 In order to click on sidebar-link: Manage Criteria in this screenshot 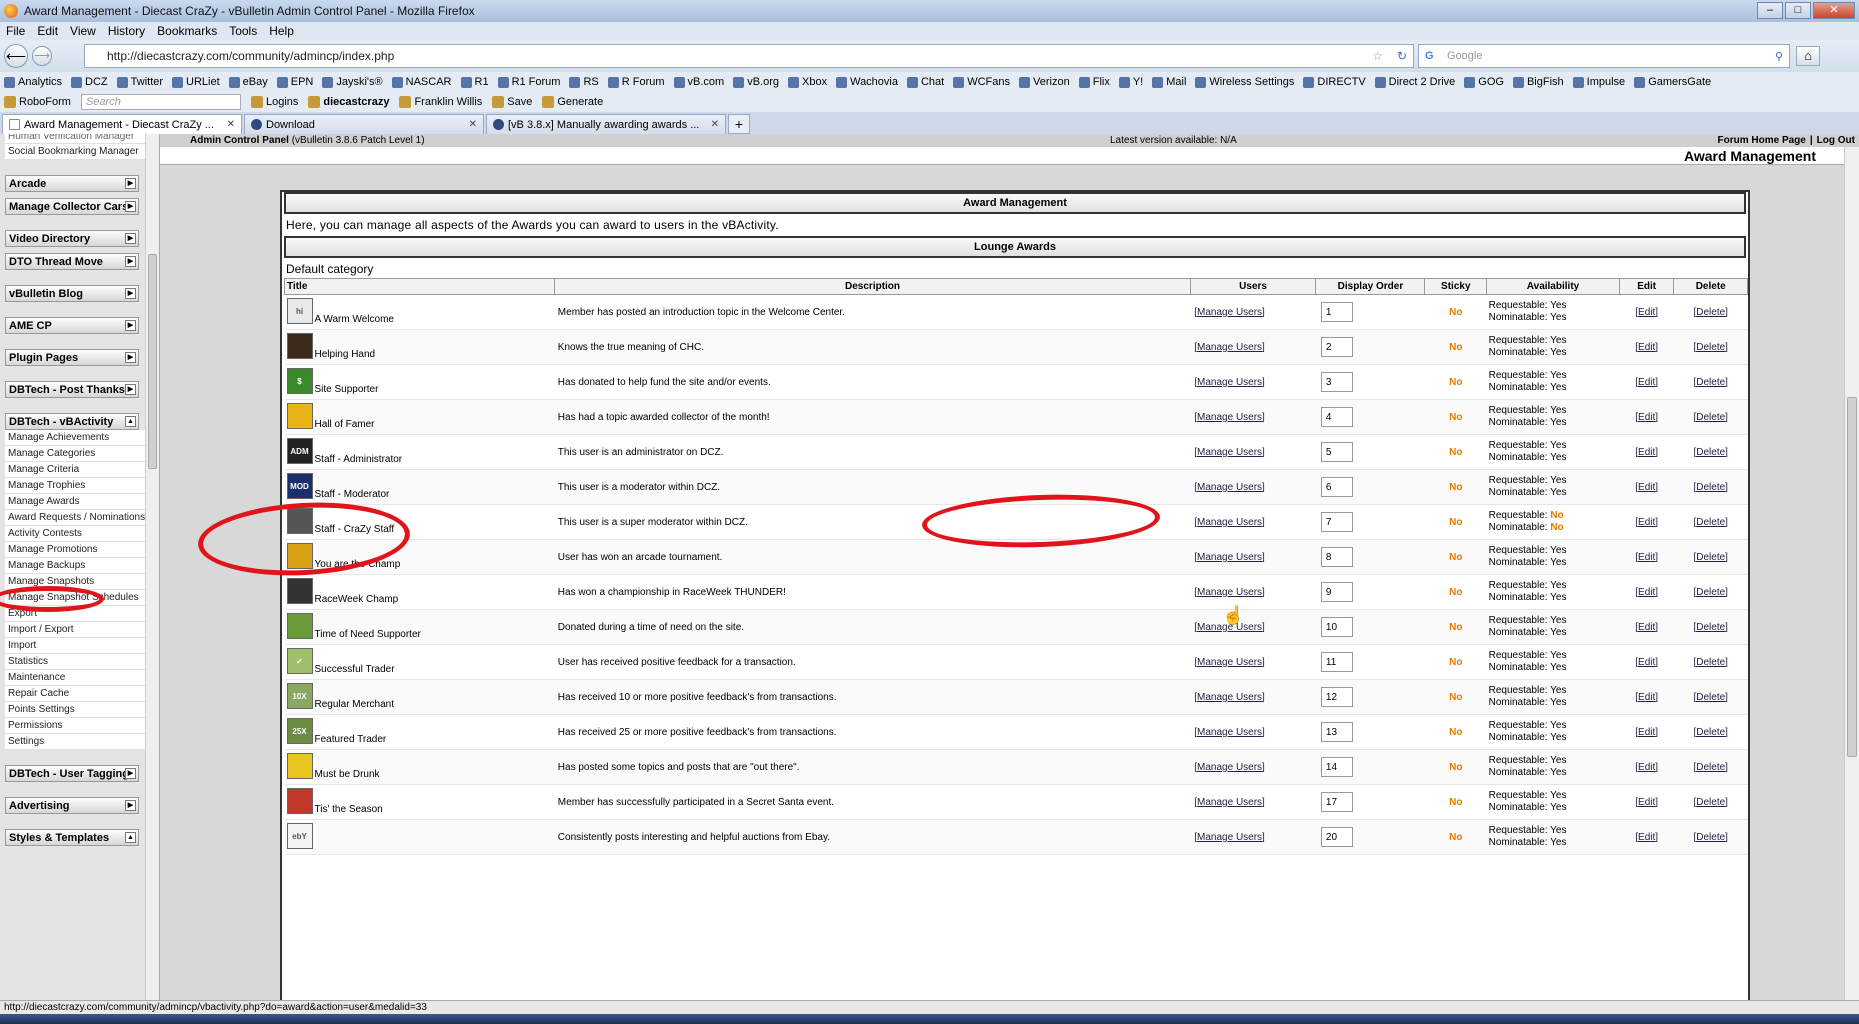, I will do `click(75, 470)`.